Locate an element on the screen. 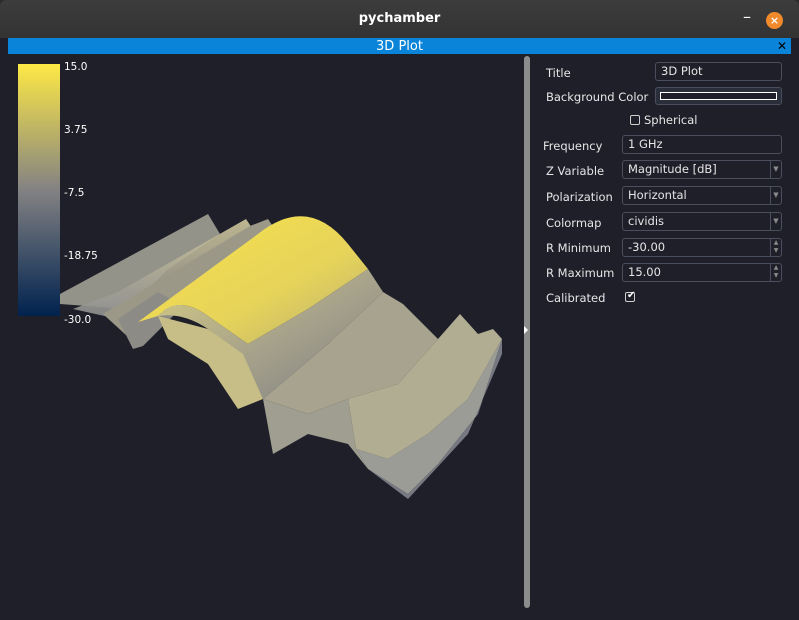 The width and height of the screenshot is (799, 620). r-minimum-value: -30.00 is located at coordinates (647, 247).